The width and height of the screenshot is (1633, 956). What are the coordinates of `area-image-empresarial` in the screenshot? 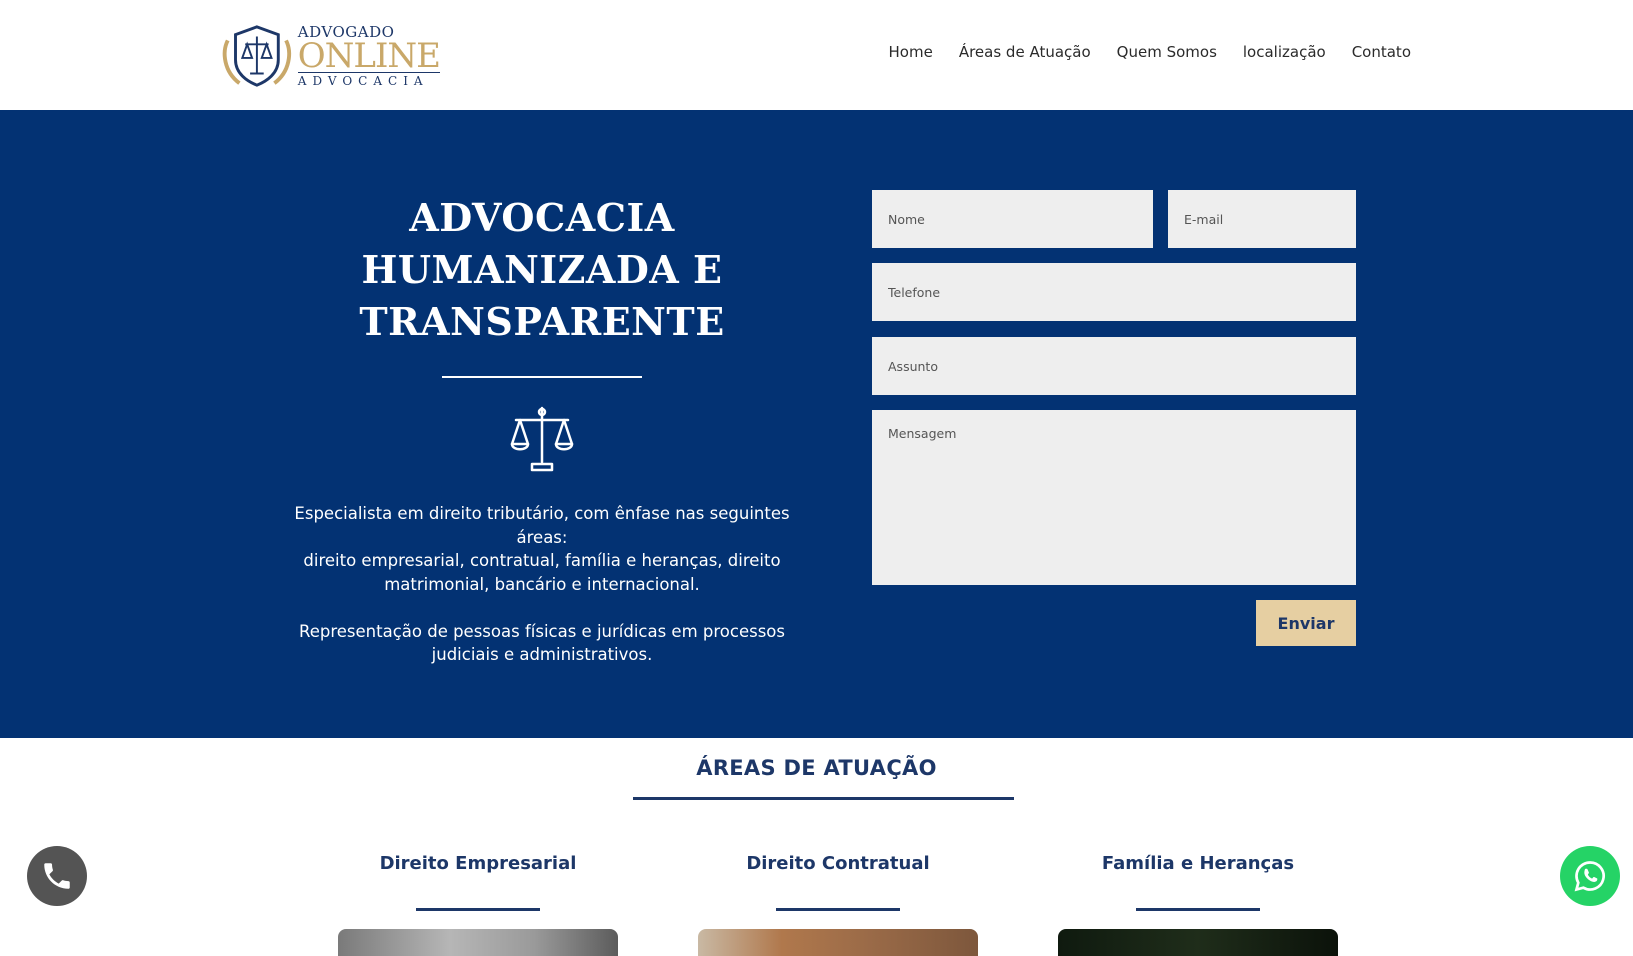 It's located at (478, 942).